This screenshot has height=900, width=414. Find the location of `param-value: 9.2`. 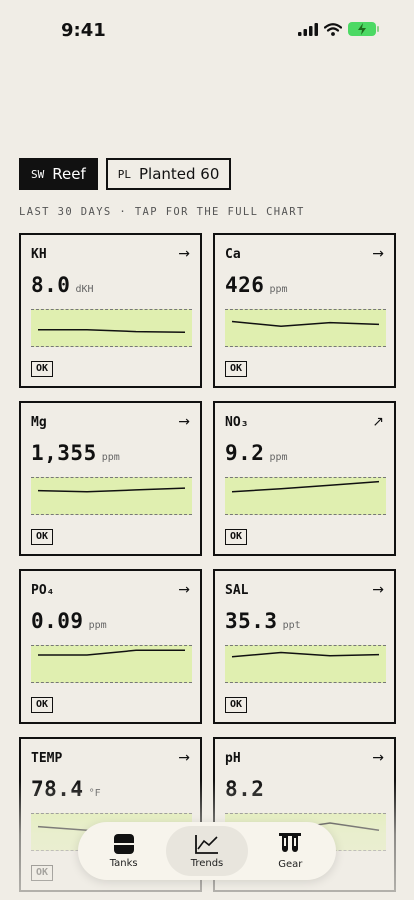

param-value: 9.2 is located at coordinates (245, 453).